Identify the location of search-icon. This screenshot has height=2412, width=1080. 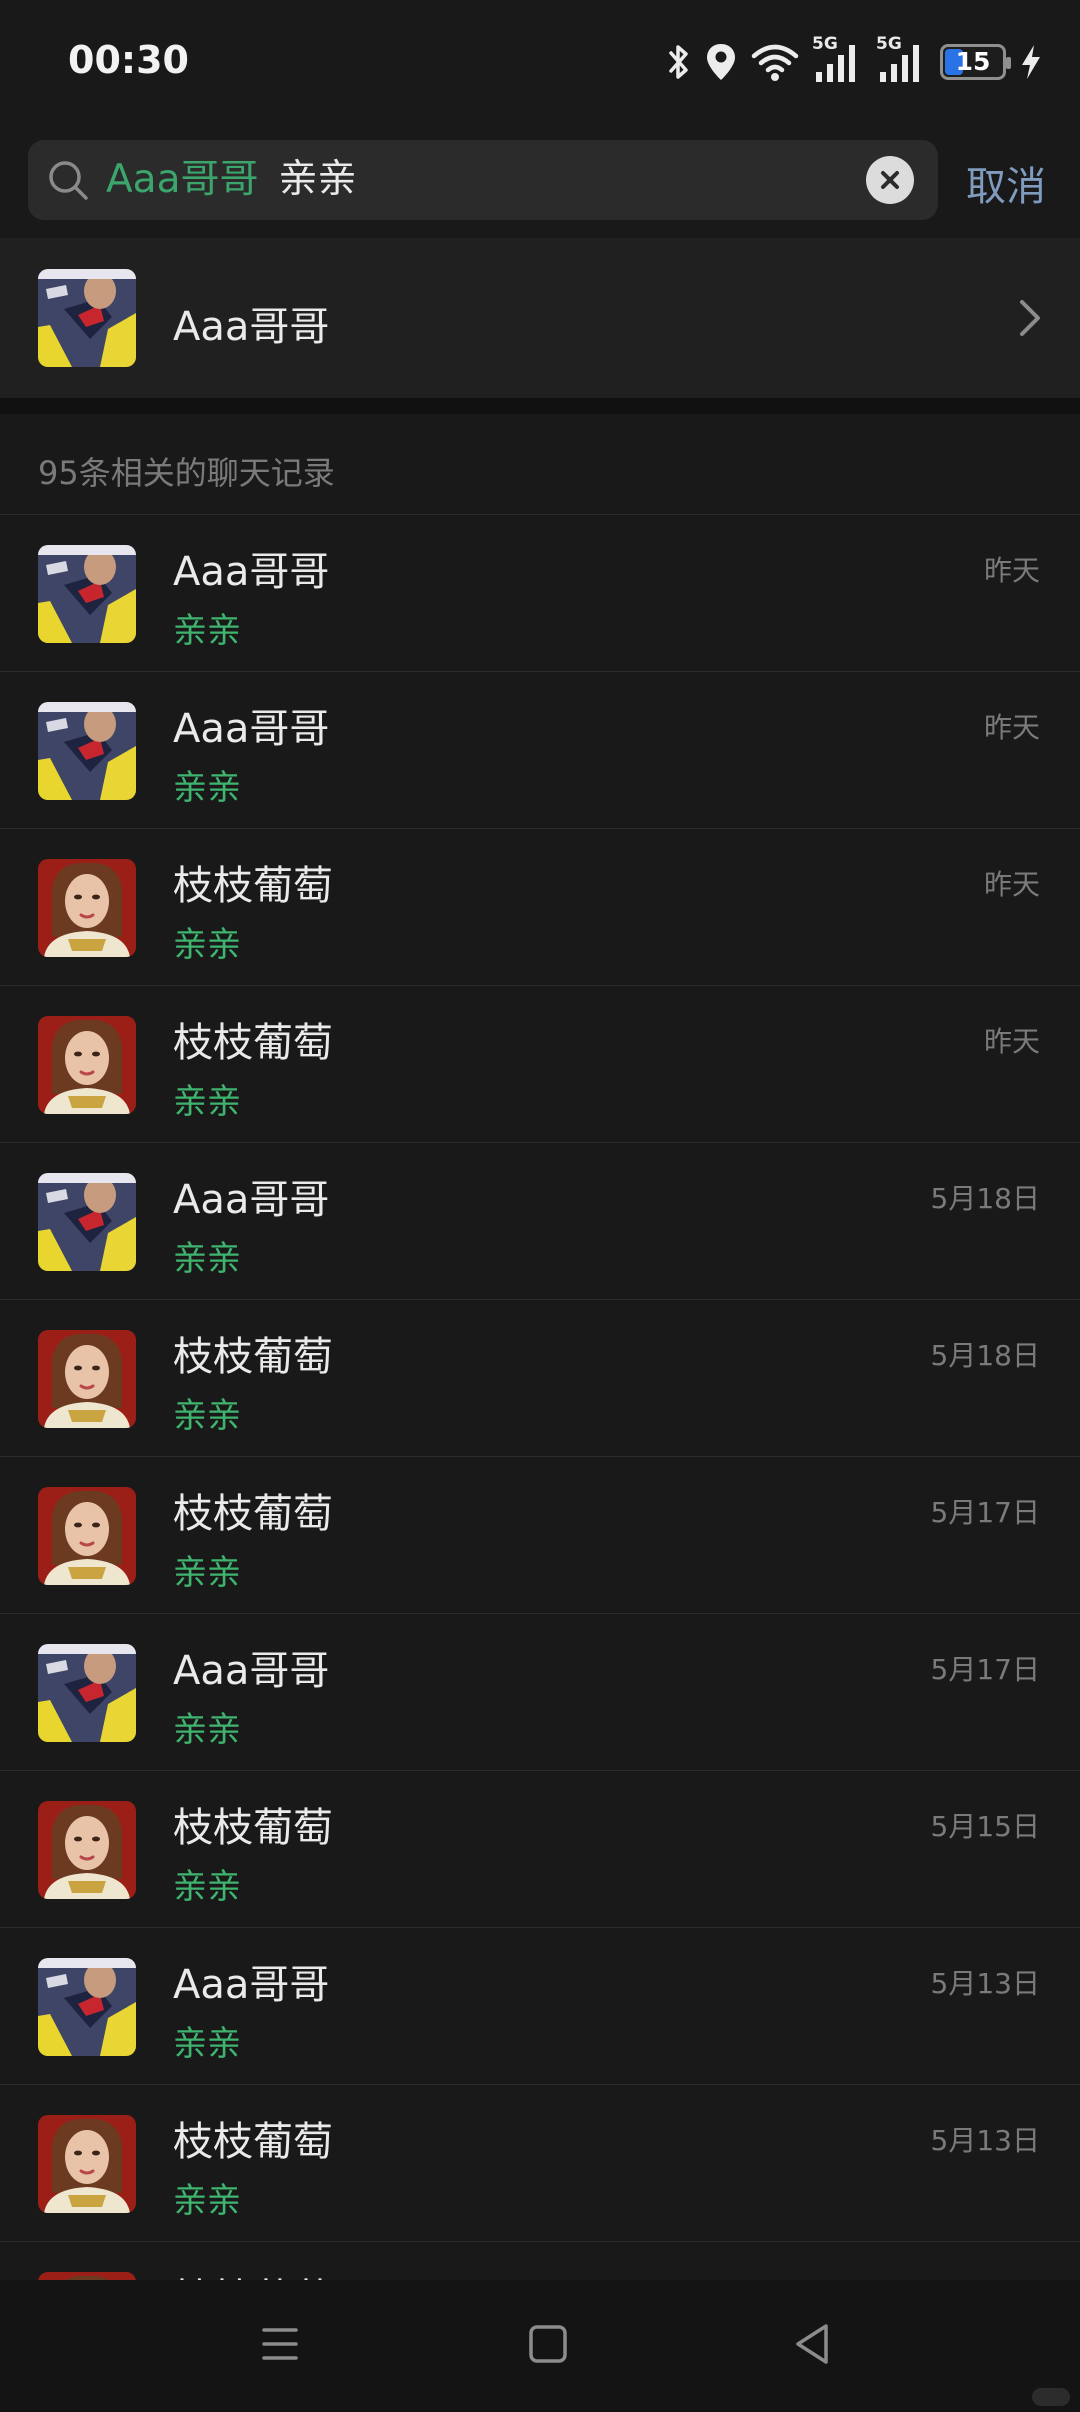
(68, 182).